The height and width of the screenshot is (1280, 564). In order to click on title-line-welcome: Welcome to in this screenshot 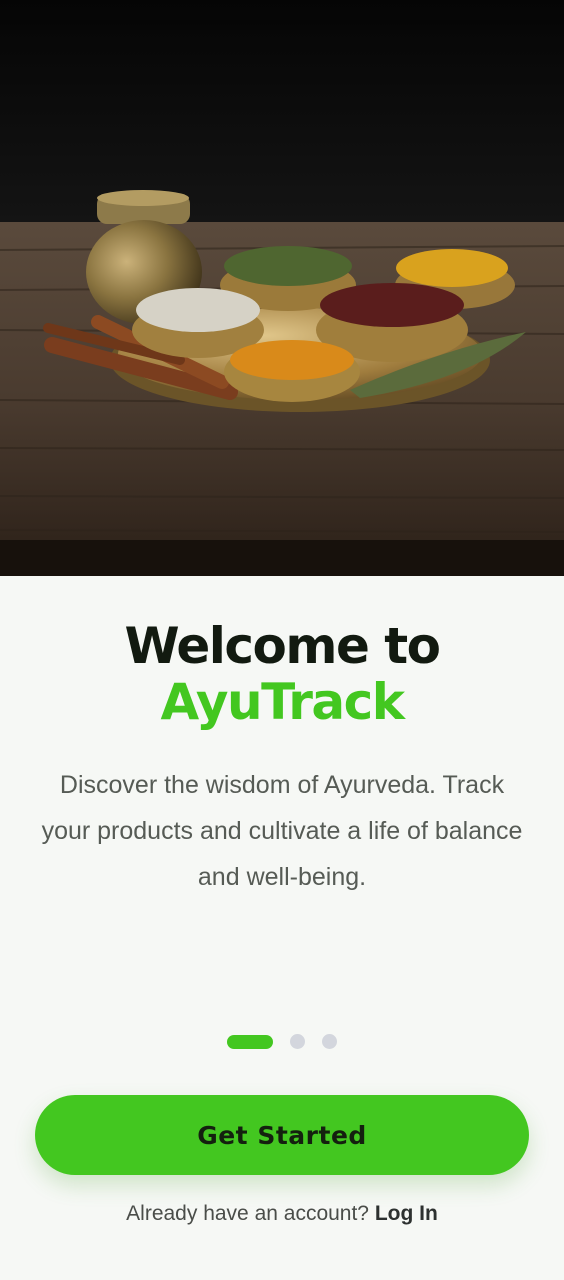, I will do `click(282, 646)`.